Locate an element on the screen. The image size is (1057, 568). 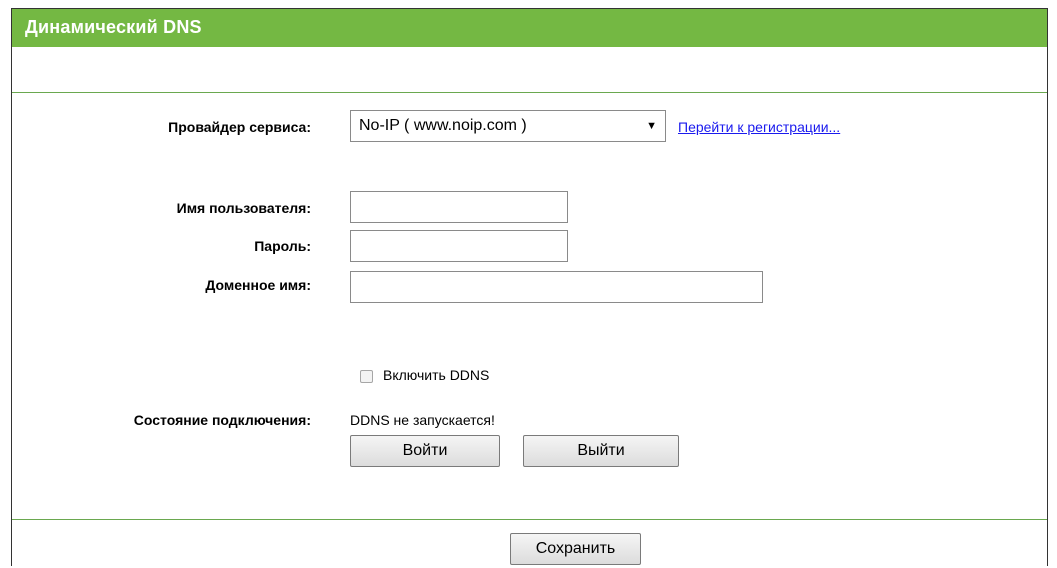
domain-input is located at coordinates (556, 287).